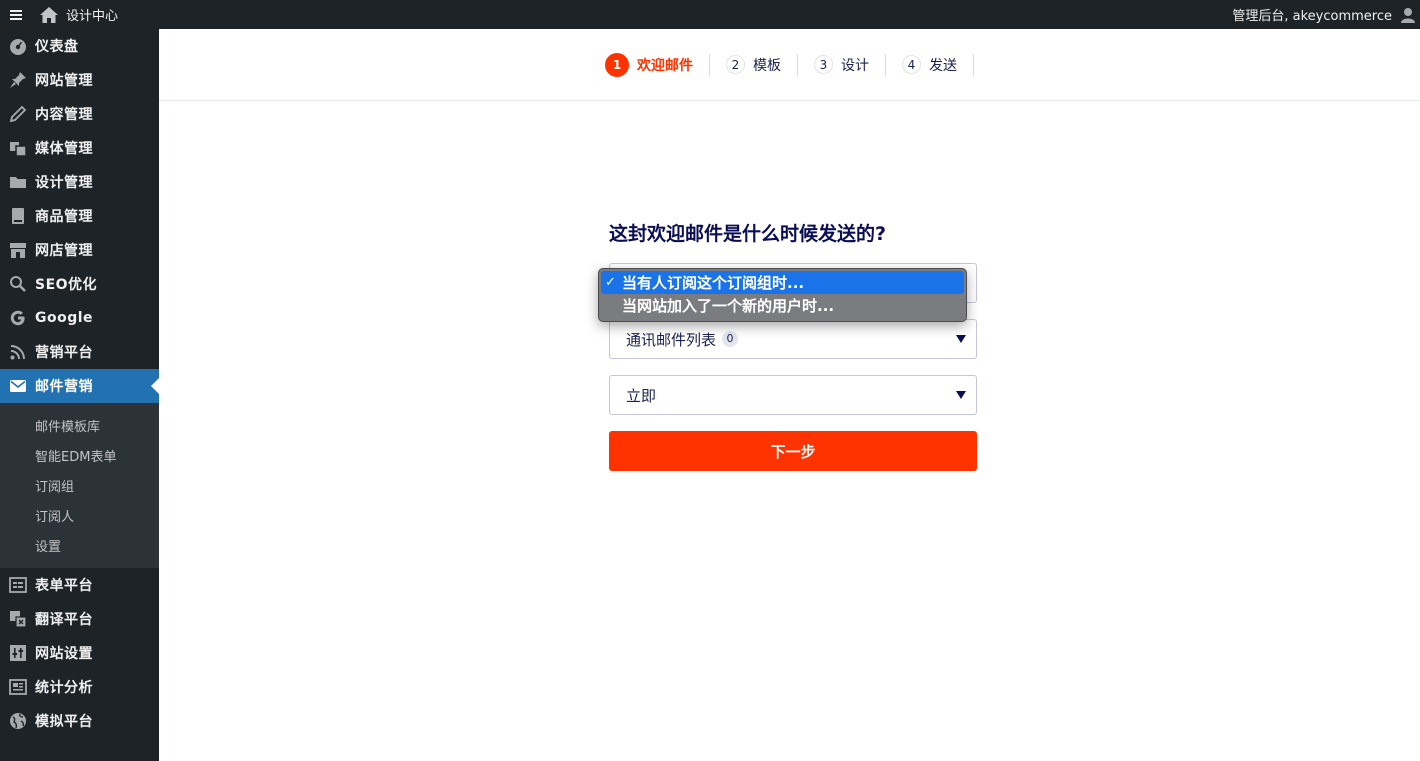 The width and height of the screenshot is (1420, 761). Describe the element at coordinates (17, 318) in the screenshot. I see `google-icon` at that location.